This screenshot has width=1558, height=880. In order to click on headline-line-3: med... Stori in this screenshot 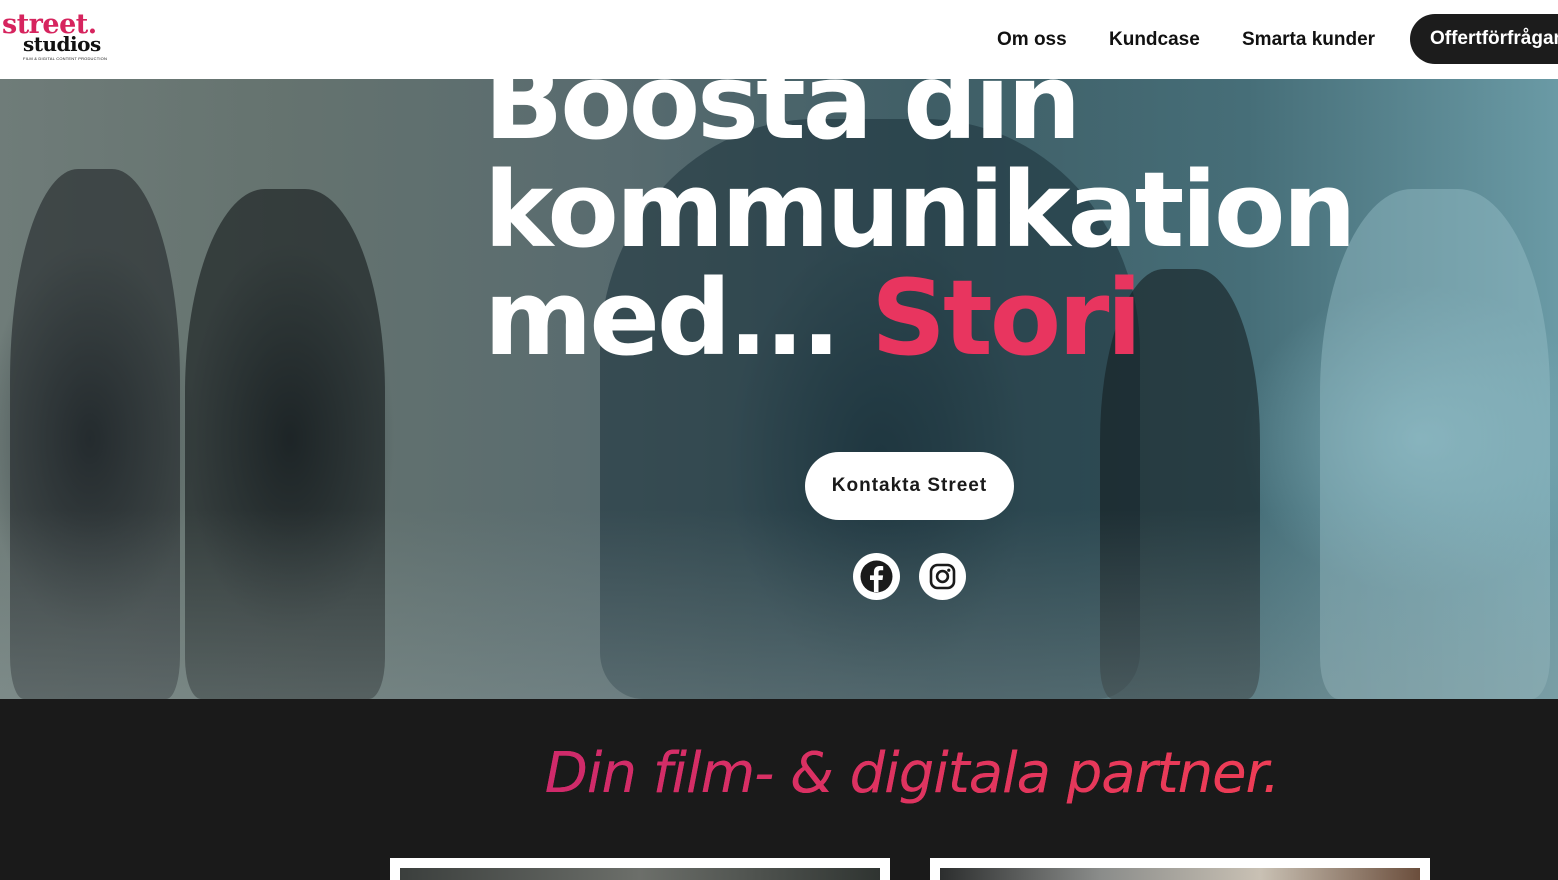, I will do `click(984, 318)`.